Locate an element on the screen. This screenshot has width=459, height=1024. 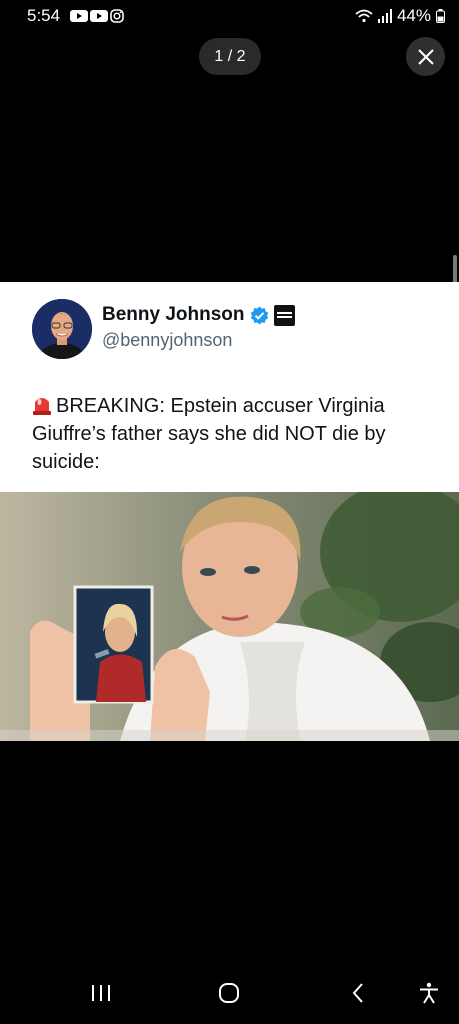
author-row: Benny Johnson is located at coordinates (198, 315).